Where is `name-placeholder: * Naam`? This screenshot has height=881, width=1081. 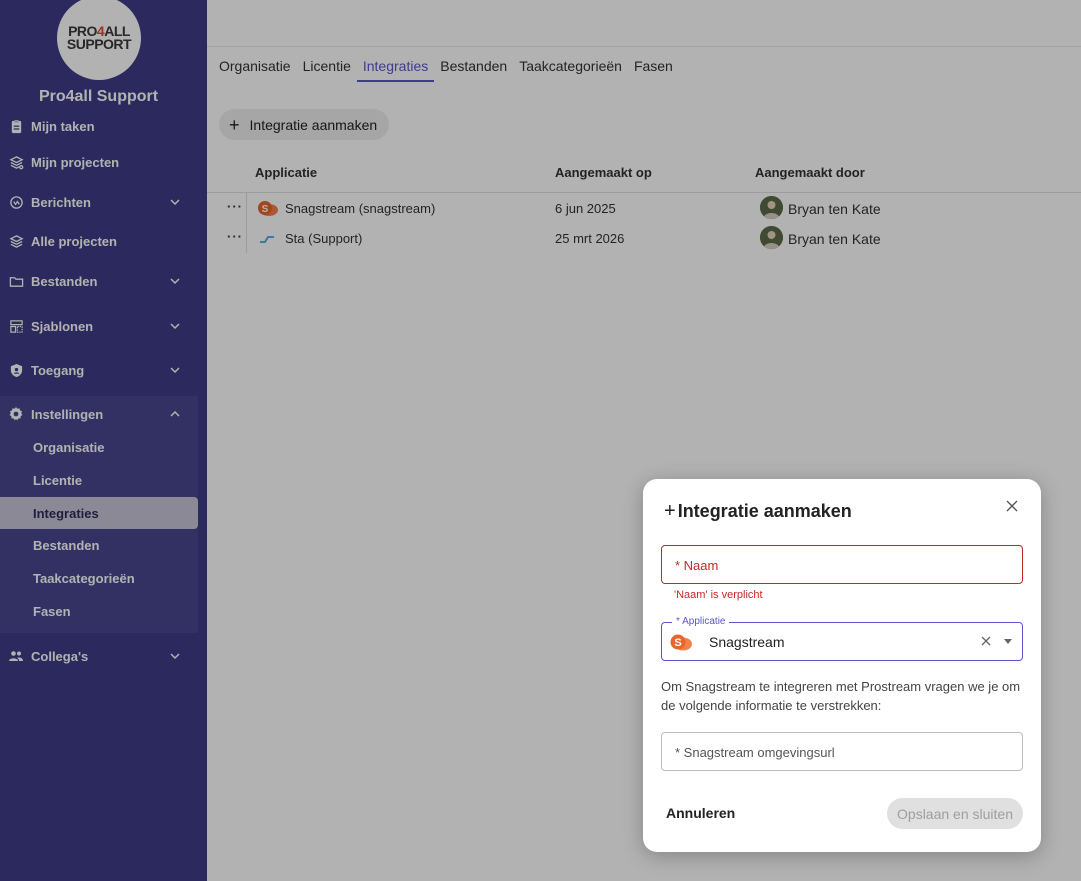 name-placeholder: * Naam is located at coordinates (697, 565).